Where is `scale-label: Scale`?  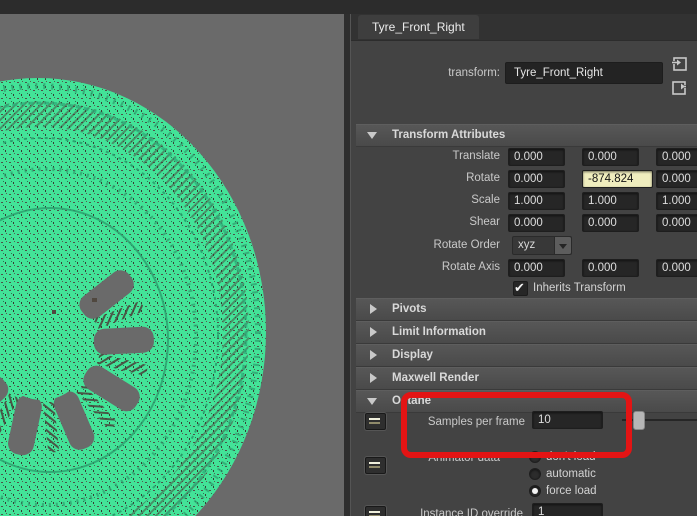 scale-label: Scale is located at coordinates (485, 200).